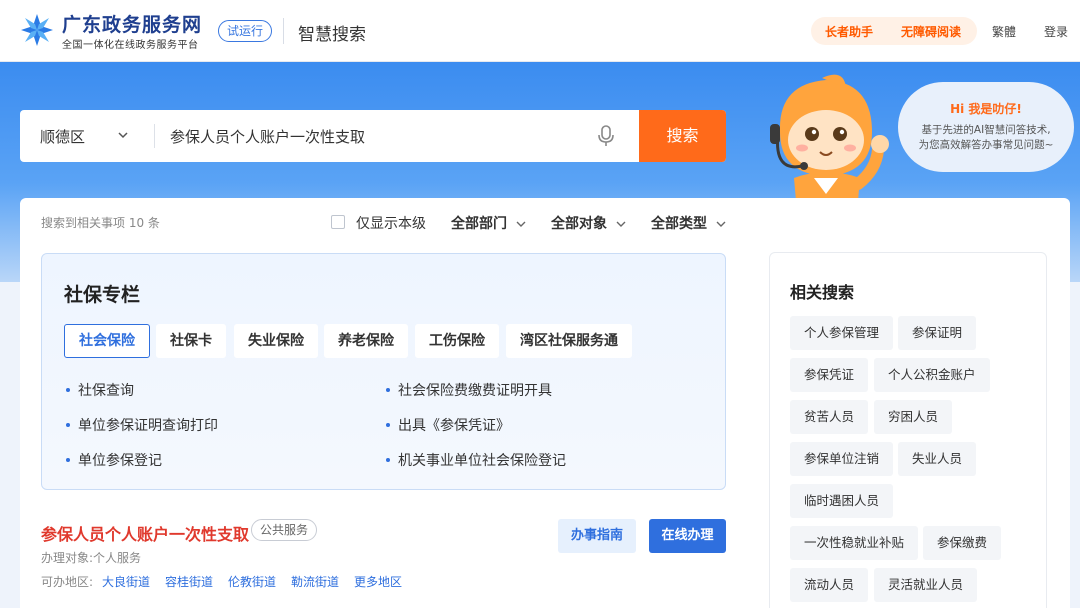 This screenshot has height=608, width=1080. I want to click on target-filter: 全部对象, so click(588, 223).